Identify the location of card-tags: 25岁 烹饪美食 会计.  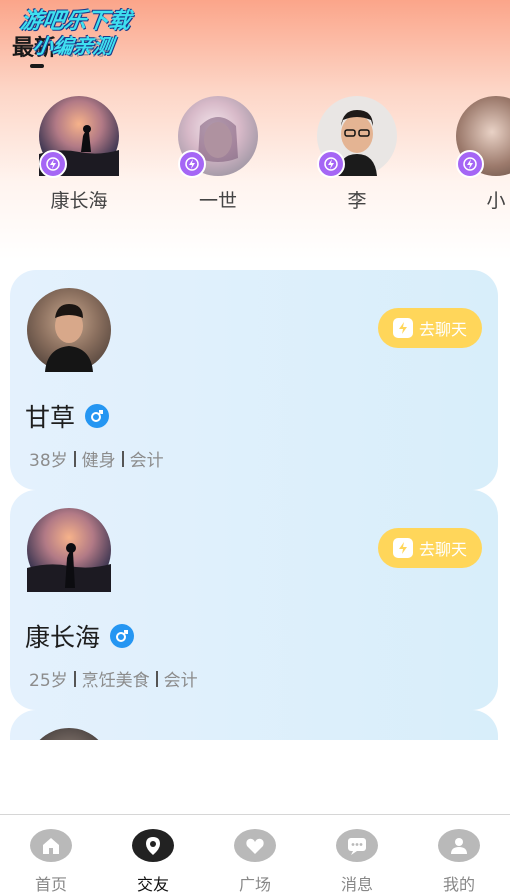
(113, 678).